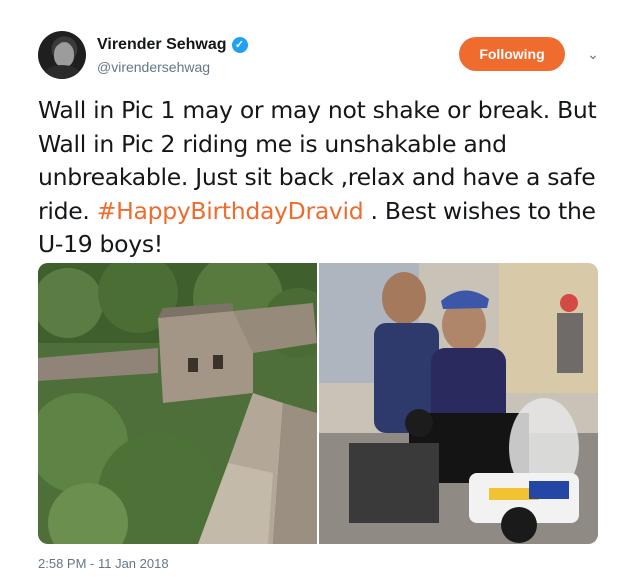 This screenshot has width=637, height=577. I want to click on tweet-timestamp: 2:58 PM - 11 Jan 2018, so click(103, 563).